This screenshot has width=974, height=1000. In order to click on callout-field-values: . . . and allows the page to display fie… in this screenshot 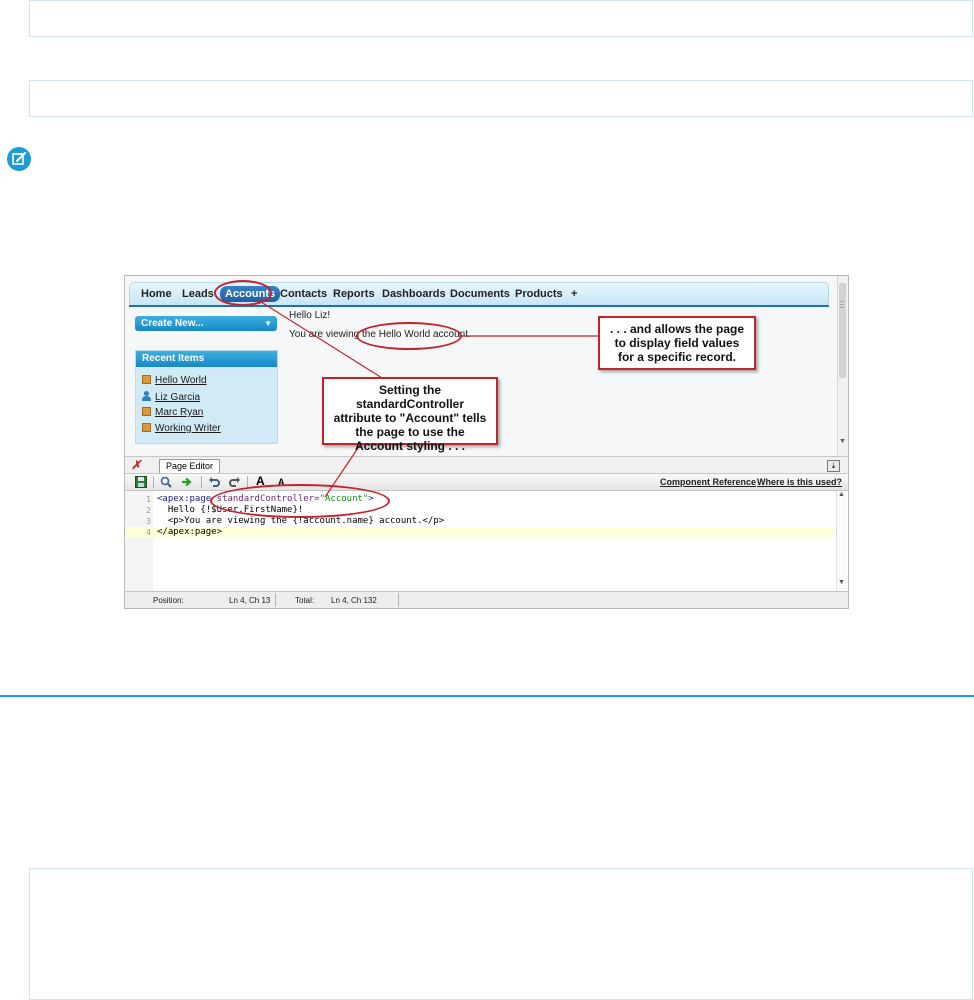, I will do `click(677, 343)`.